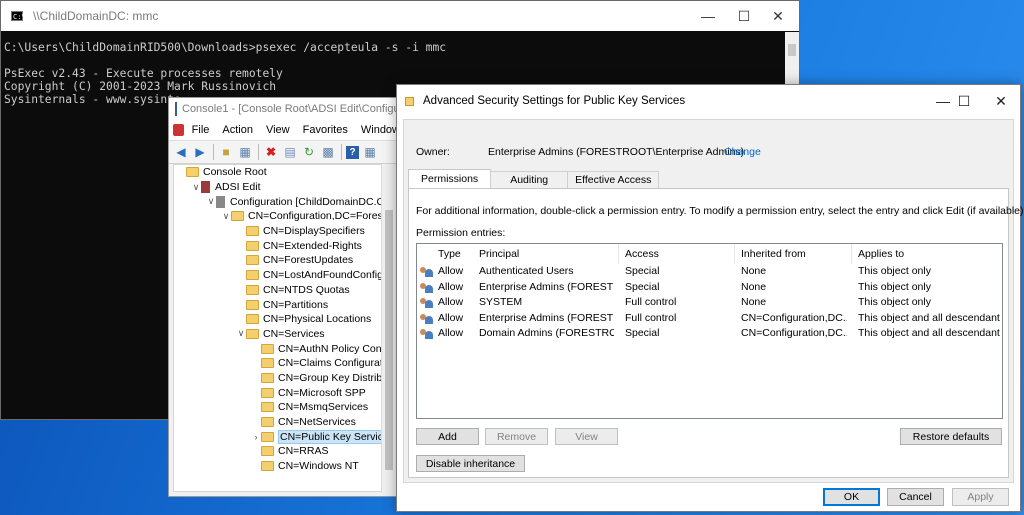 The image size is (1024, 515). Describe the element at coordinates (330, 436) in the screenshot. I see `tree-node-label: CN=Public Key Services` at that location.